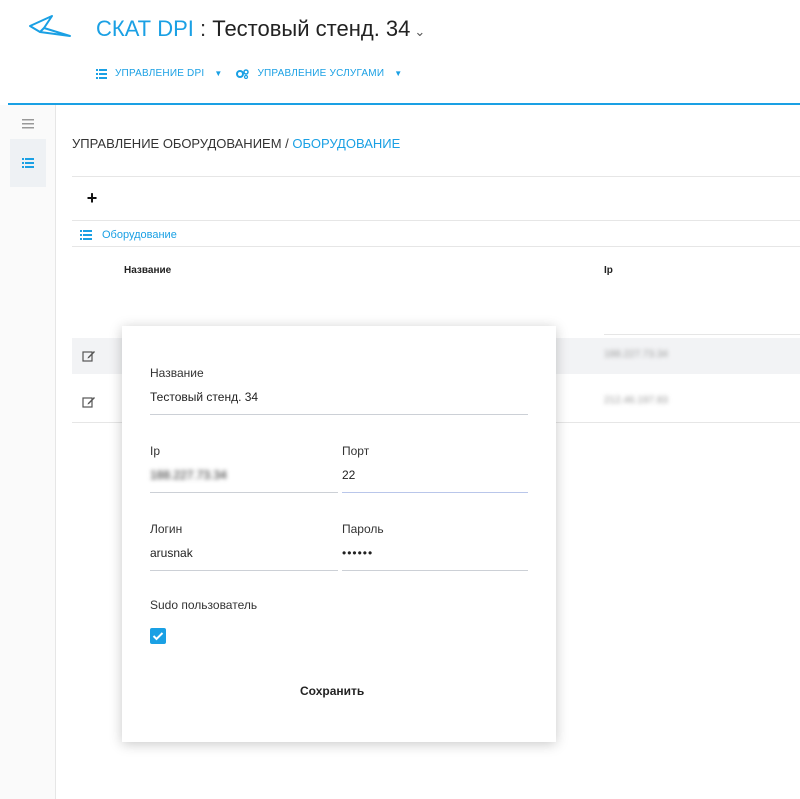 The width and height of the screenshot is (800, 799). What do you see at coordinates (608, 270) in the screenshot?
I see `column-header-ip: Ip` at bounding box center [608, 270].